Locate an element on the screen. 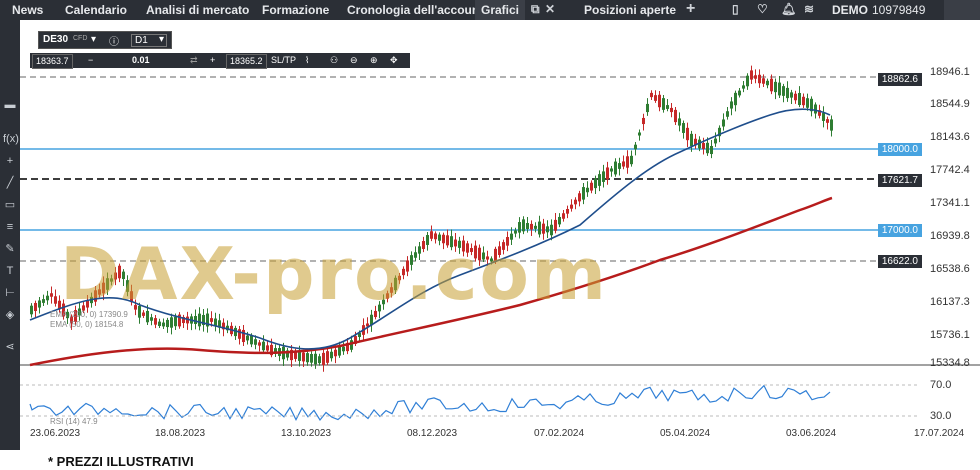 The image size is (980, 470). symbol-label: DE30 is located at coordinates (55, 39).